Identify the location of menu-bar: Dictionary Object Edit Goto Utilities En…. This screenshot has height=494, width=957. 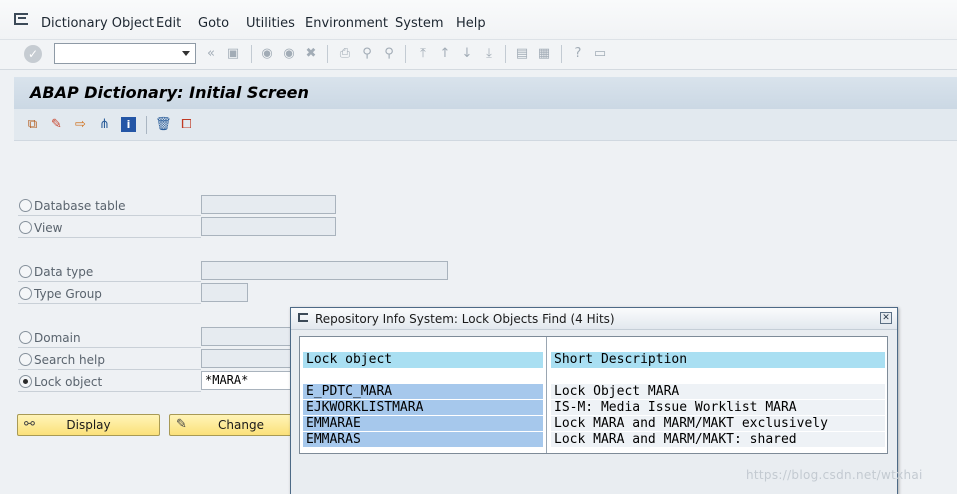
(478, 20).